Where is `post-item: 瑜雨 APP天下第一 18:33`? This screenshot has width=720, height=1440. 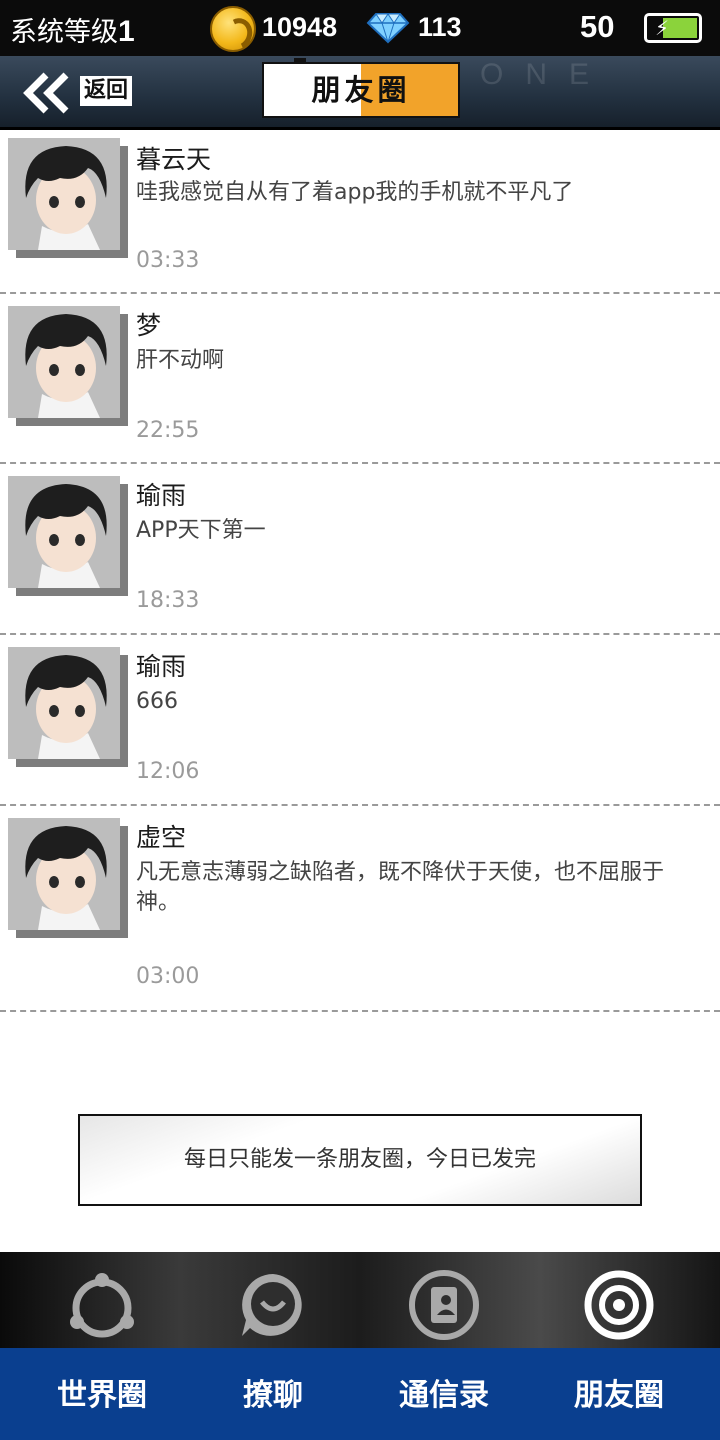 post-item: 瑜雨 APP天下第一 18:33 is located at coordinates (360, 549).